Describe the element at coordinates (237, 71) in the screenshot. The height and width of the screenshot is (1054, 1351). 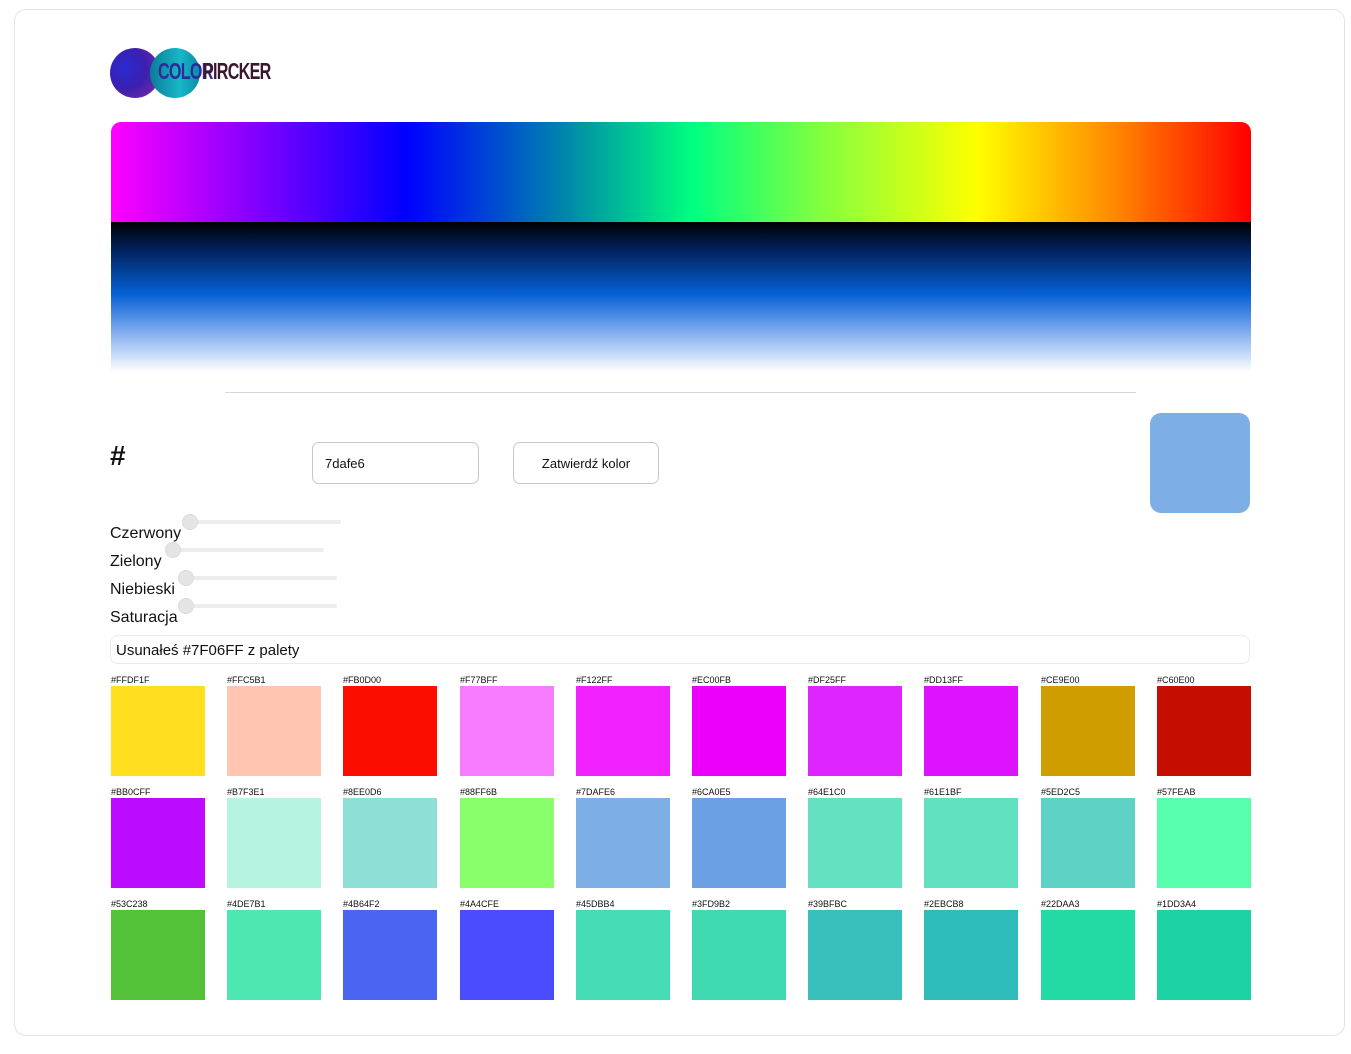
I see `logo-text-pircker: PIRCKER` at that location.